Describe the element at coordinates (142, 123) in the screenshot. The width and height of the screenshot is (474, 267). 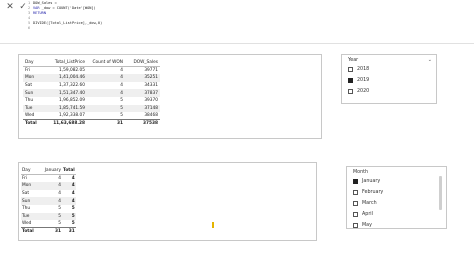
I see `total-cell: 37538` at that location.